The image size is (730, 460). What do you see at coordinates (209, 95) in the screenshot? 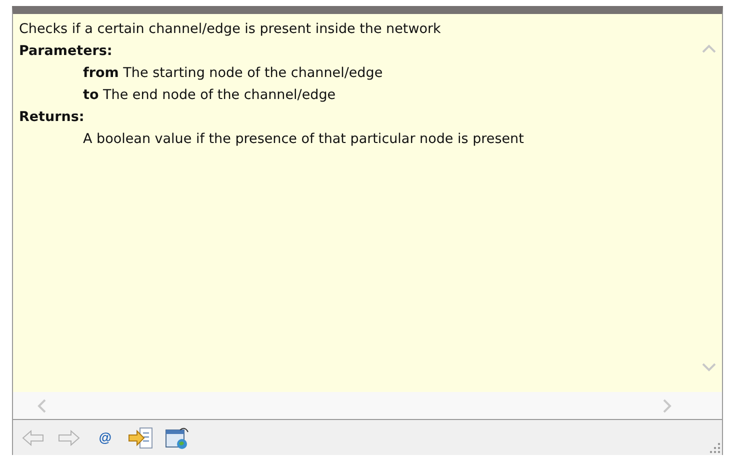
I see `description-text: to The end node of the channel/edge` at bounding box center [209, 95].